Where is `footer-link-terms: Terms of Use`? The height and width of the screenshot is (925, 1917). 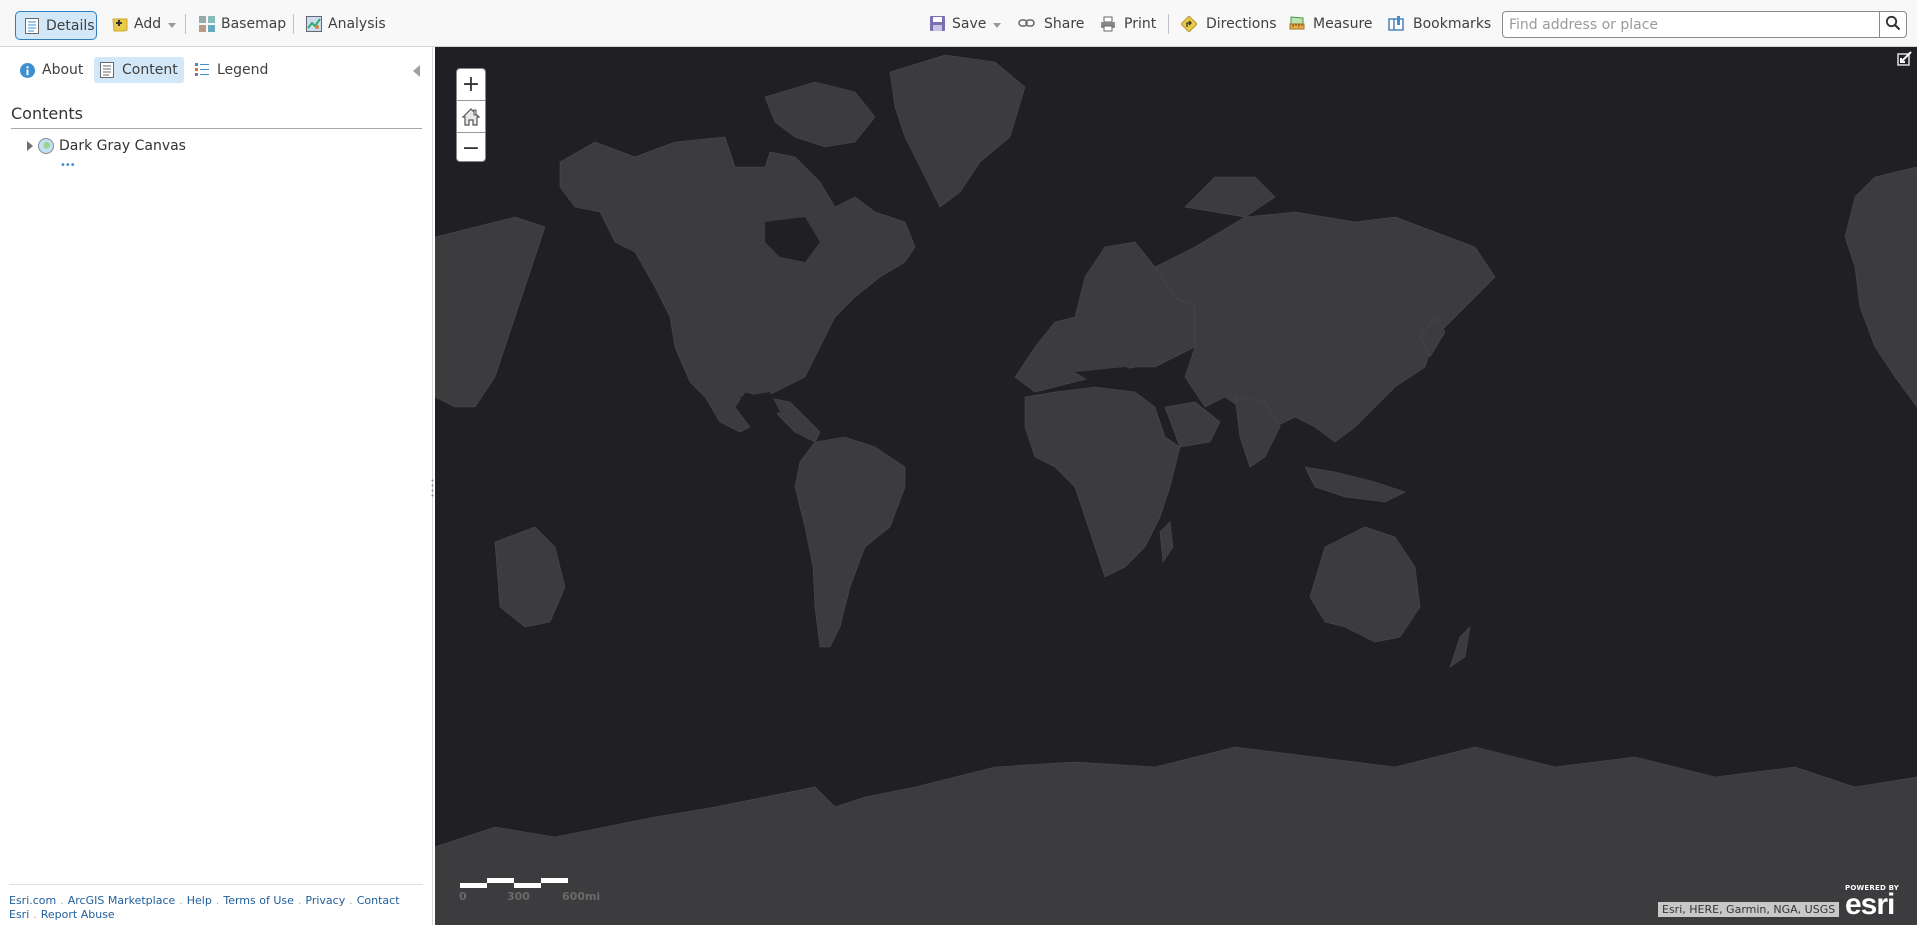
footer-link-terms: Terms of Use is located at coordinates (258, 900).